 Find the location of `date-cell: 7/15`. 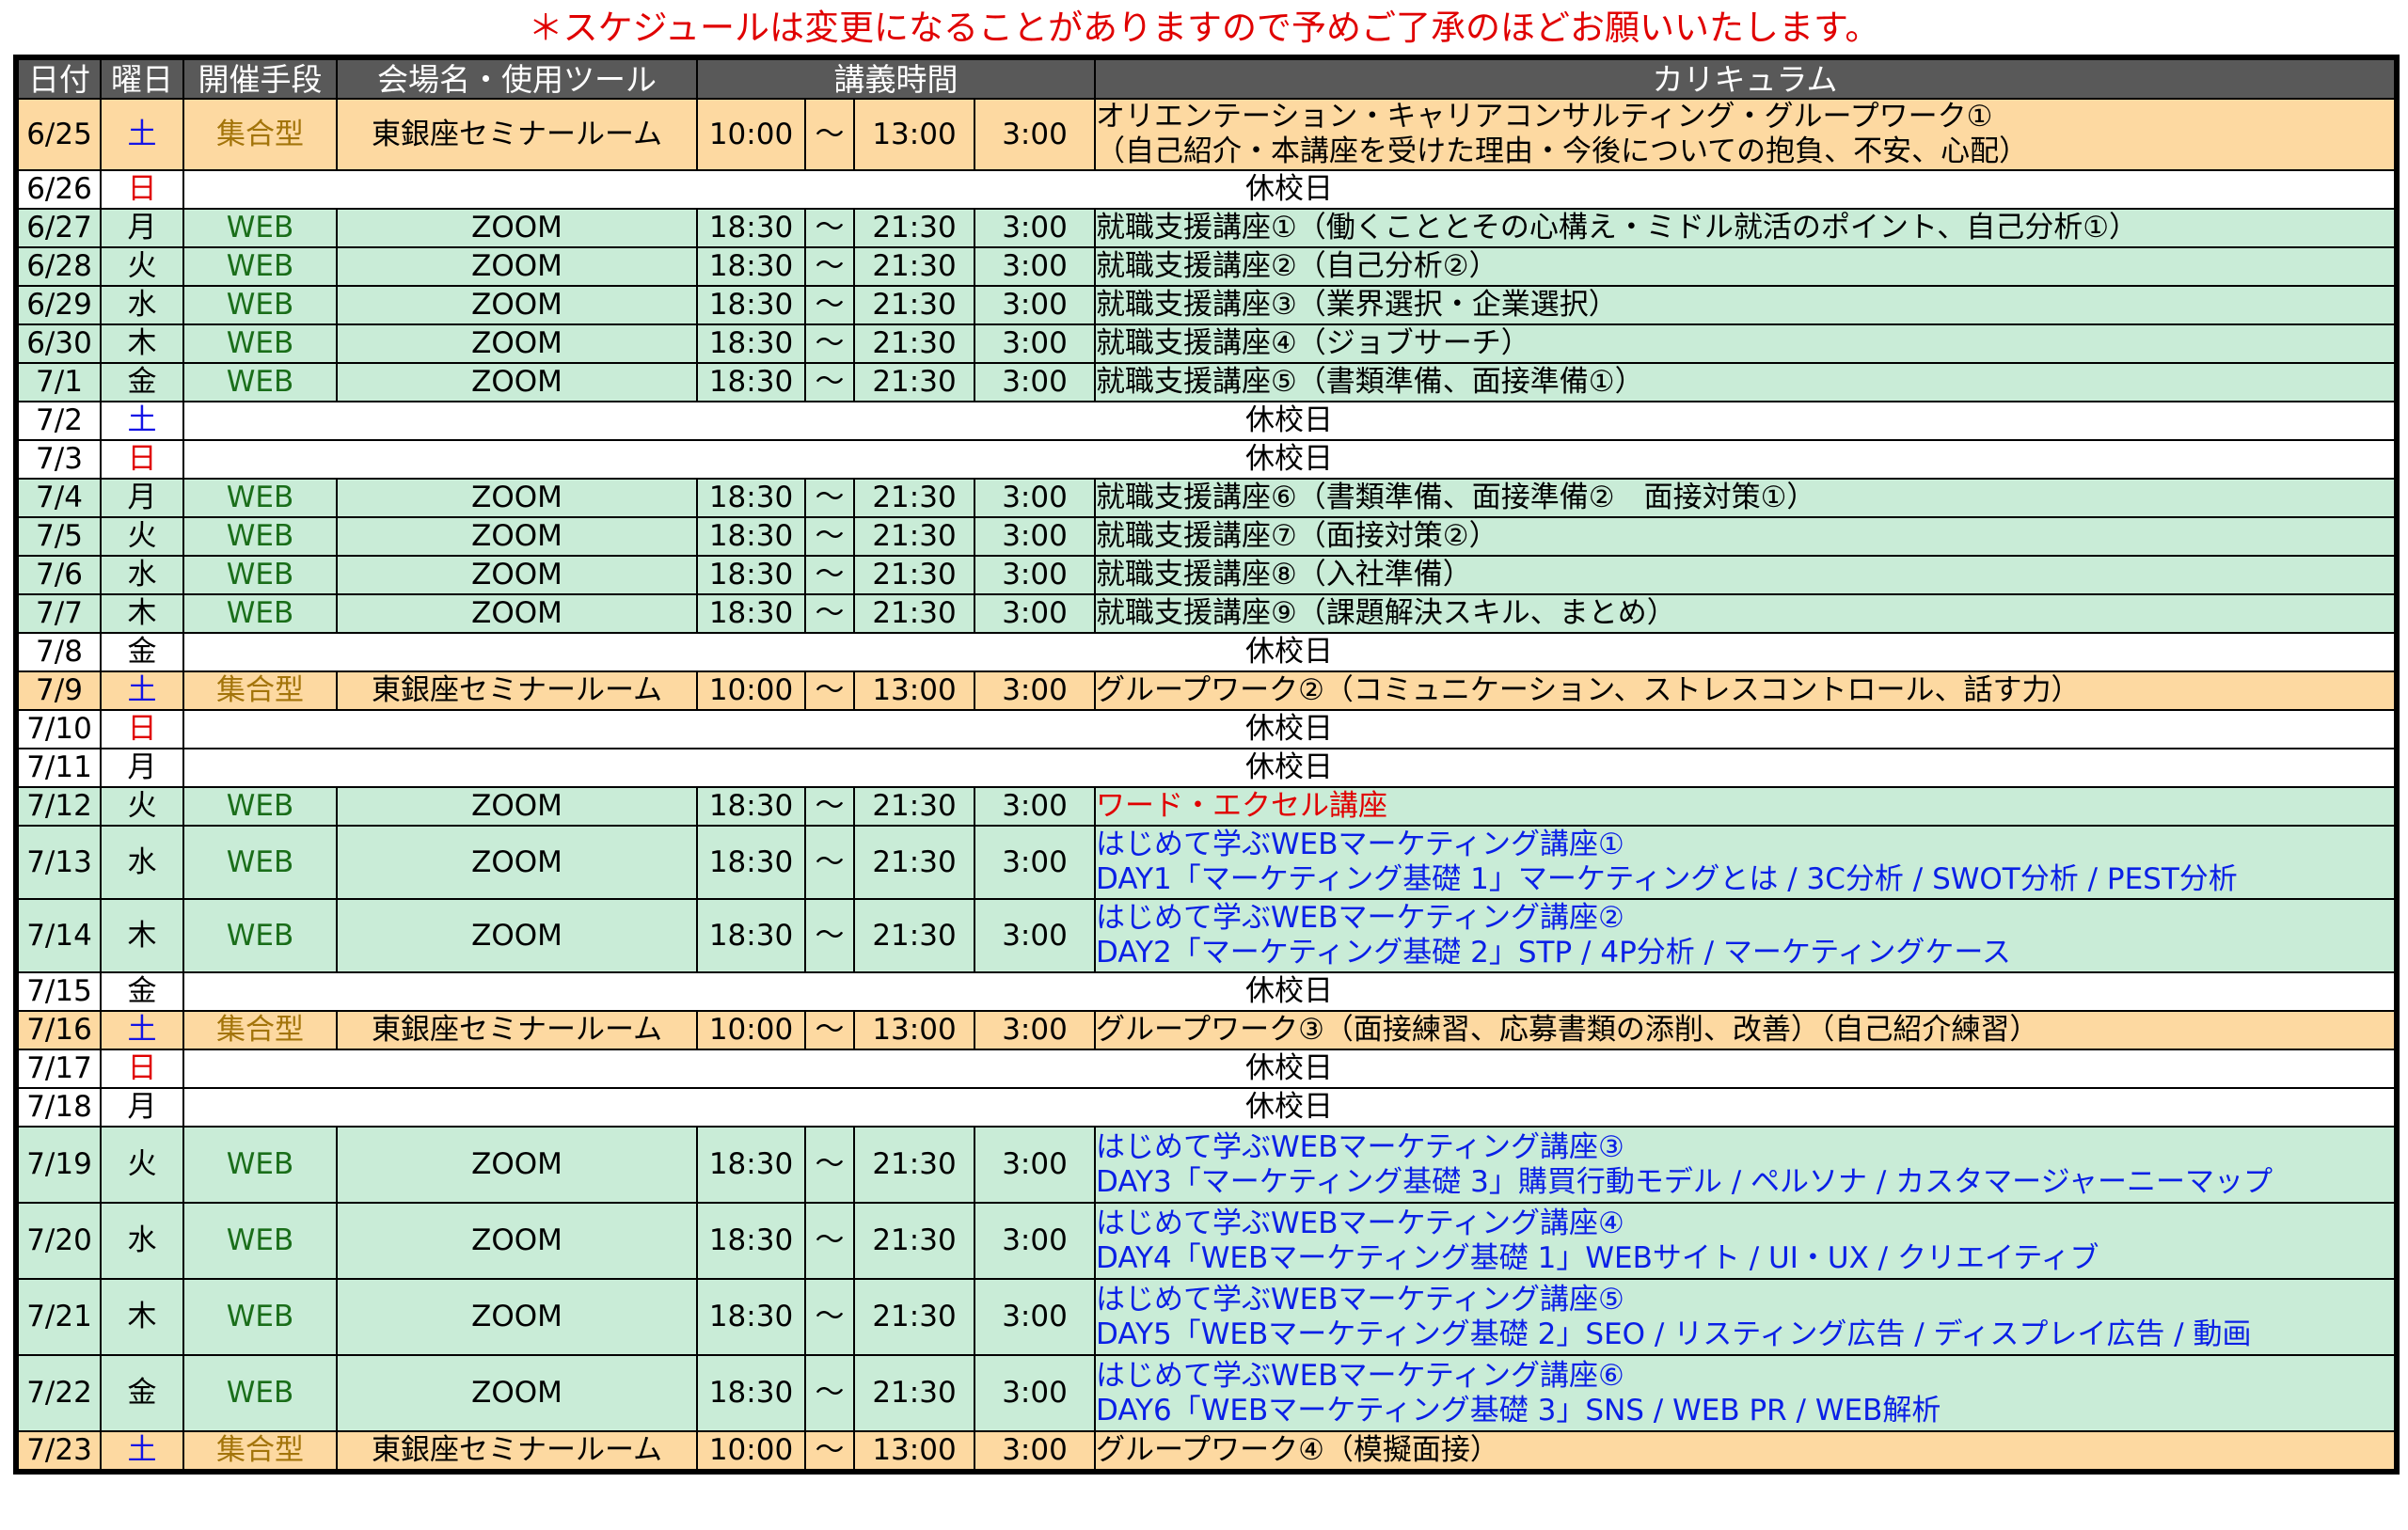

date-cell: 7/15 is located at coordinates (59, 991).